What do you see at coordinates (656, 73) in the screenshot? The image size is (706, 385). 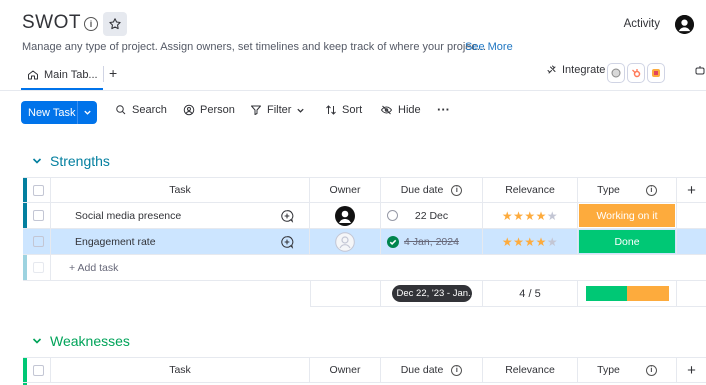 I see `integration-grid-icon` at bounding box center [656, 73].